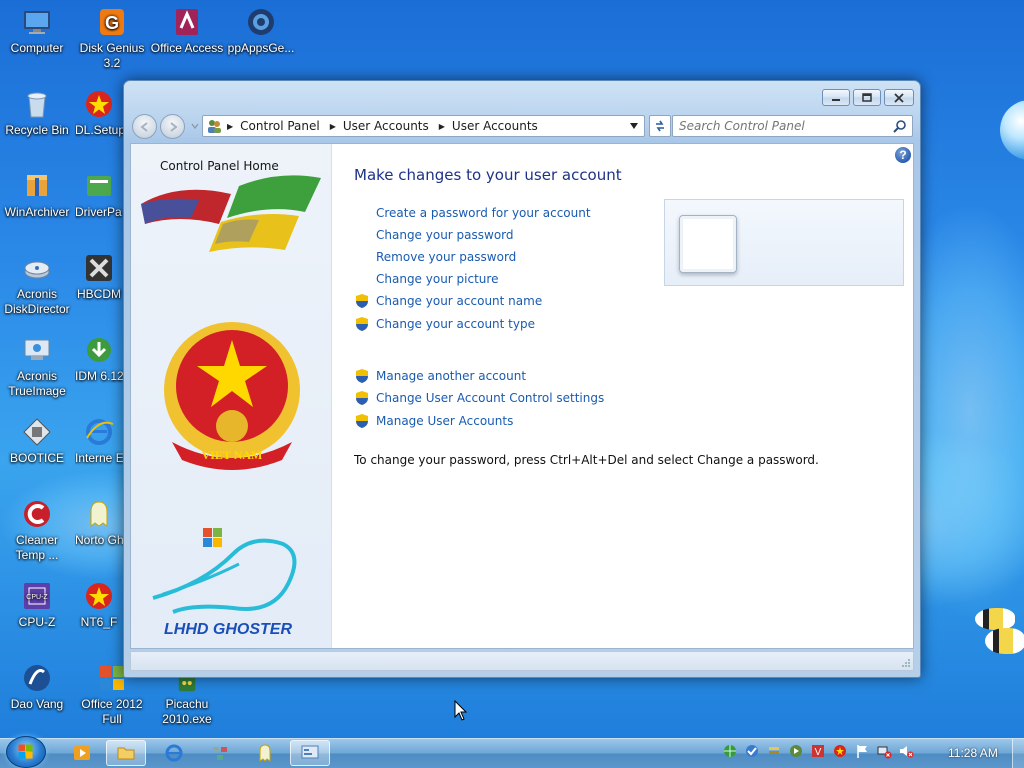  What do you see at coordinates (126, 753) in the screenshot?
I see `taskbar-explorer` at bounding box center [126, 753].